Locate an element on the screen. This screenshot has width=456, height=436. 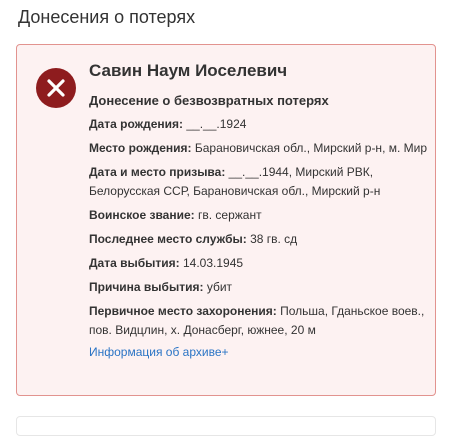
archive-info-link: Информация об архиве+ is located at coordinates (259, 352).